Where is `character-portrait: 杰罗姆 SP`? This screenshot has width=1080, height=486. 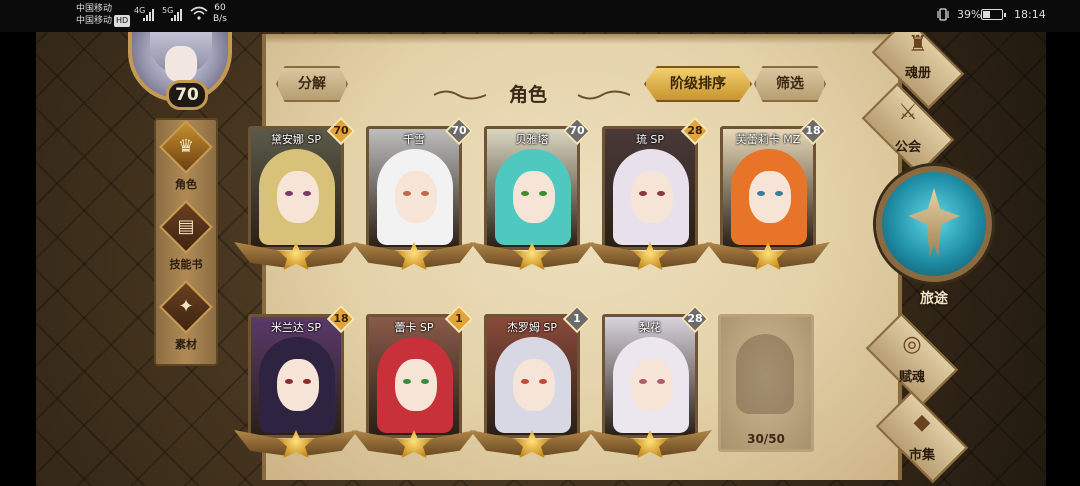
character-portrait: 杰罗姆 SP is located at coordinates (532, 376).